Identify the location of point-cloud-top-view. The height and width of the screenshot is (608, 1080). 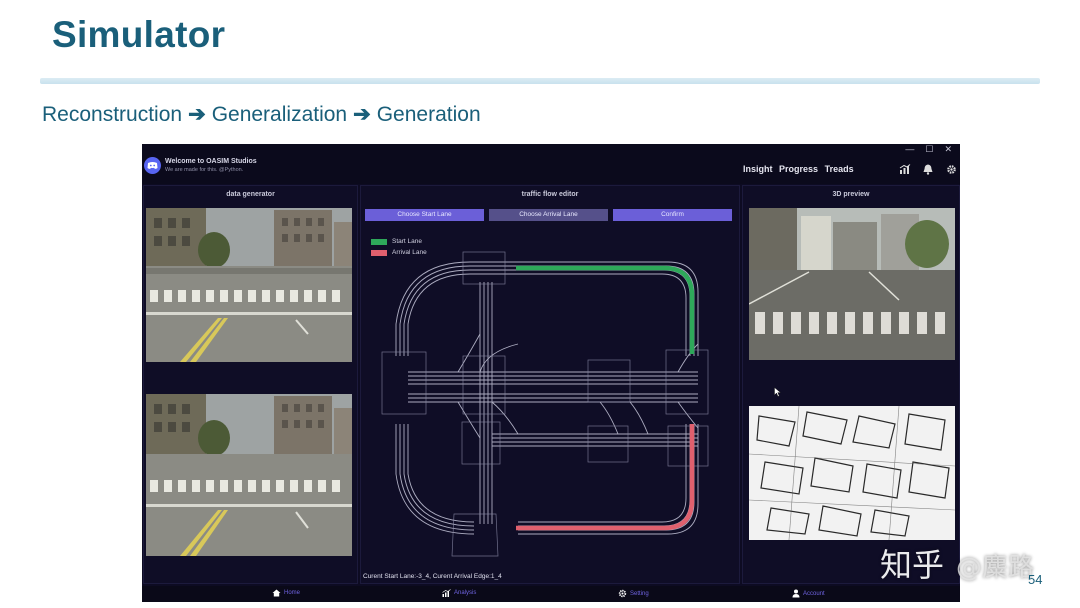
(852, 473).